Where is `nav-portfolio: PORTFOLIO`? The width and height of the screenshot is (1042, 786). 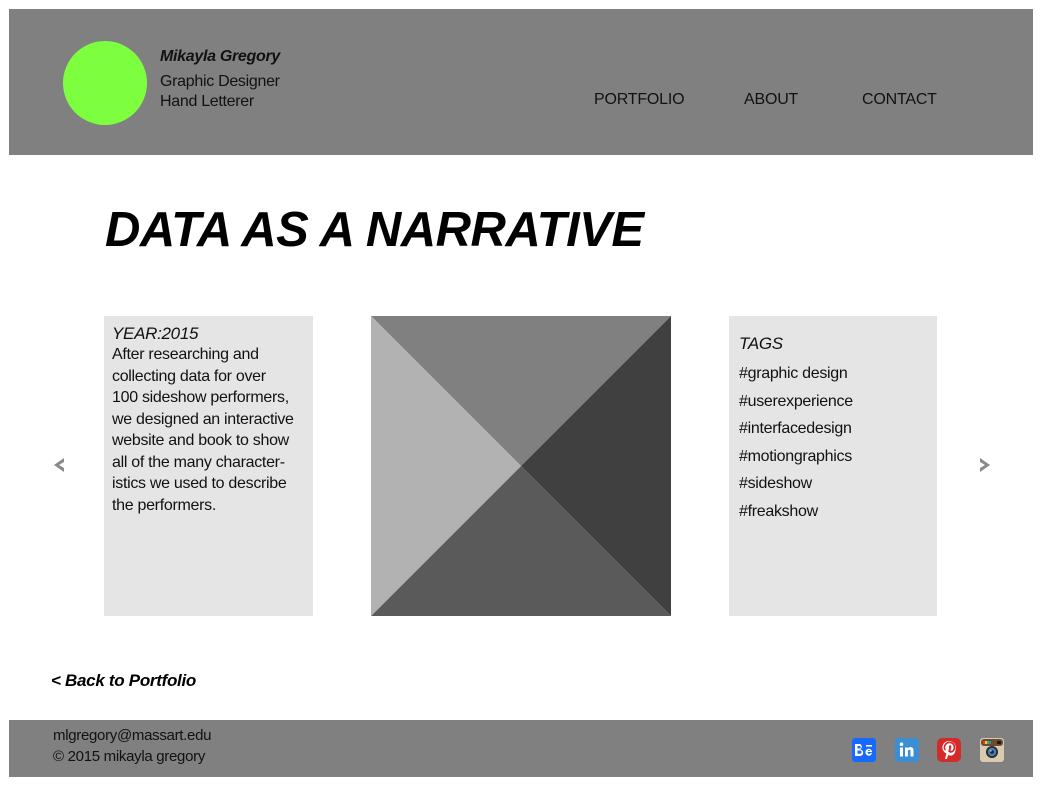
nav-portfolio: PORTFOLIO is located at coordinates (639, 100).